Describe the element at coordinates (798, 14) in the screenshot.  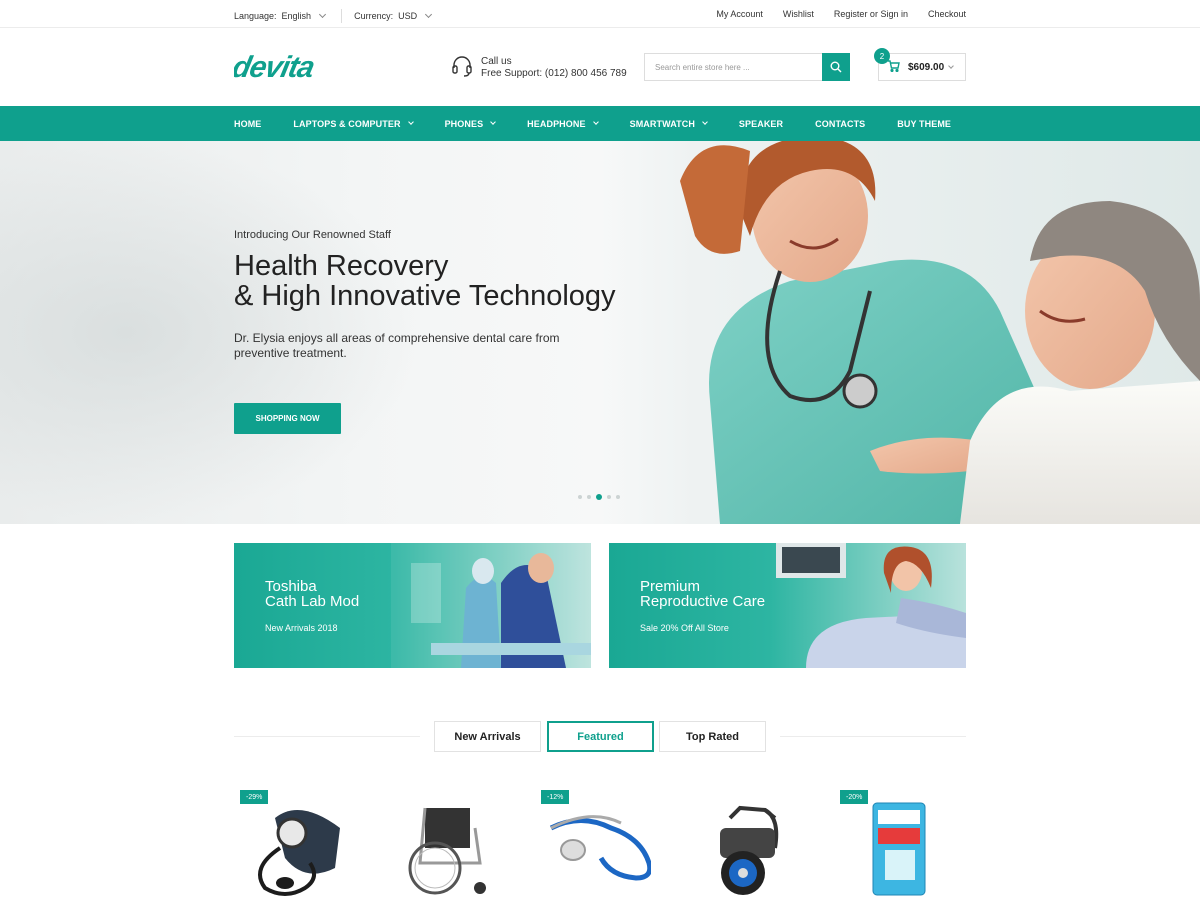
I see `wishlist-link: Wishlist` at that location.